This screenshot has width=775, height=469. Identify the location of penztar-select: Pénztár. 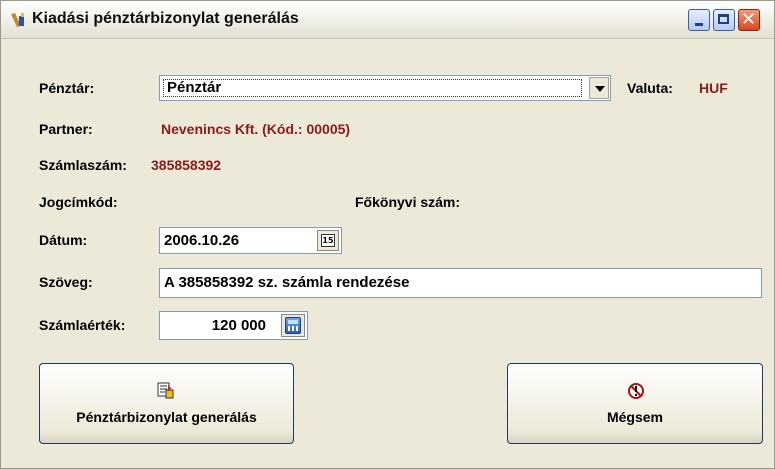
(385, 88).